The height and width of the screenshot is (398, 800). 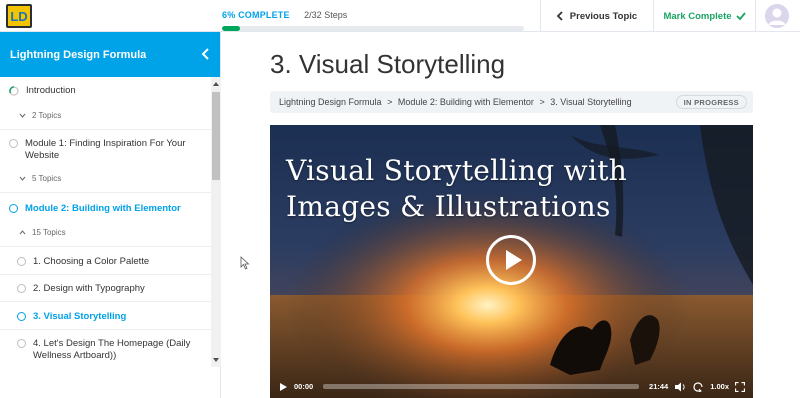 I want to click on previous-topic-button: Previous Topic, so click(x=596, y=16).